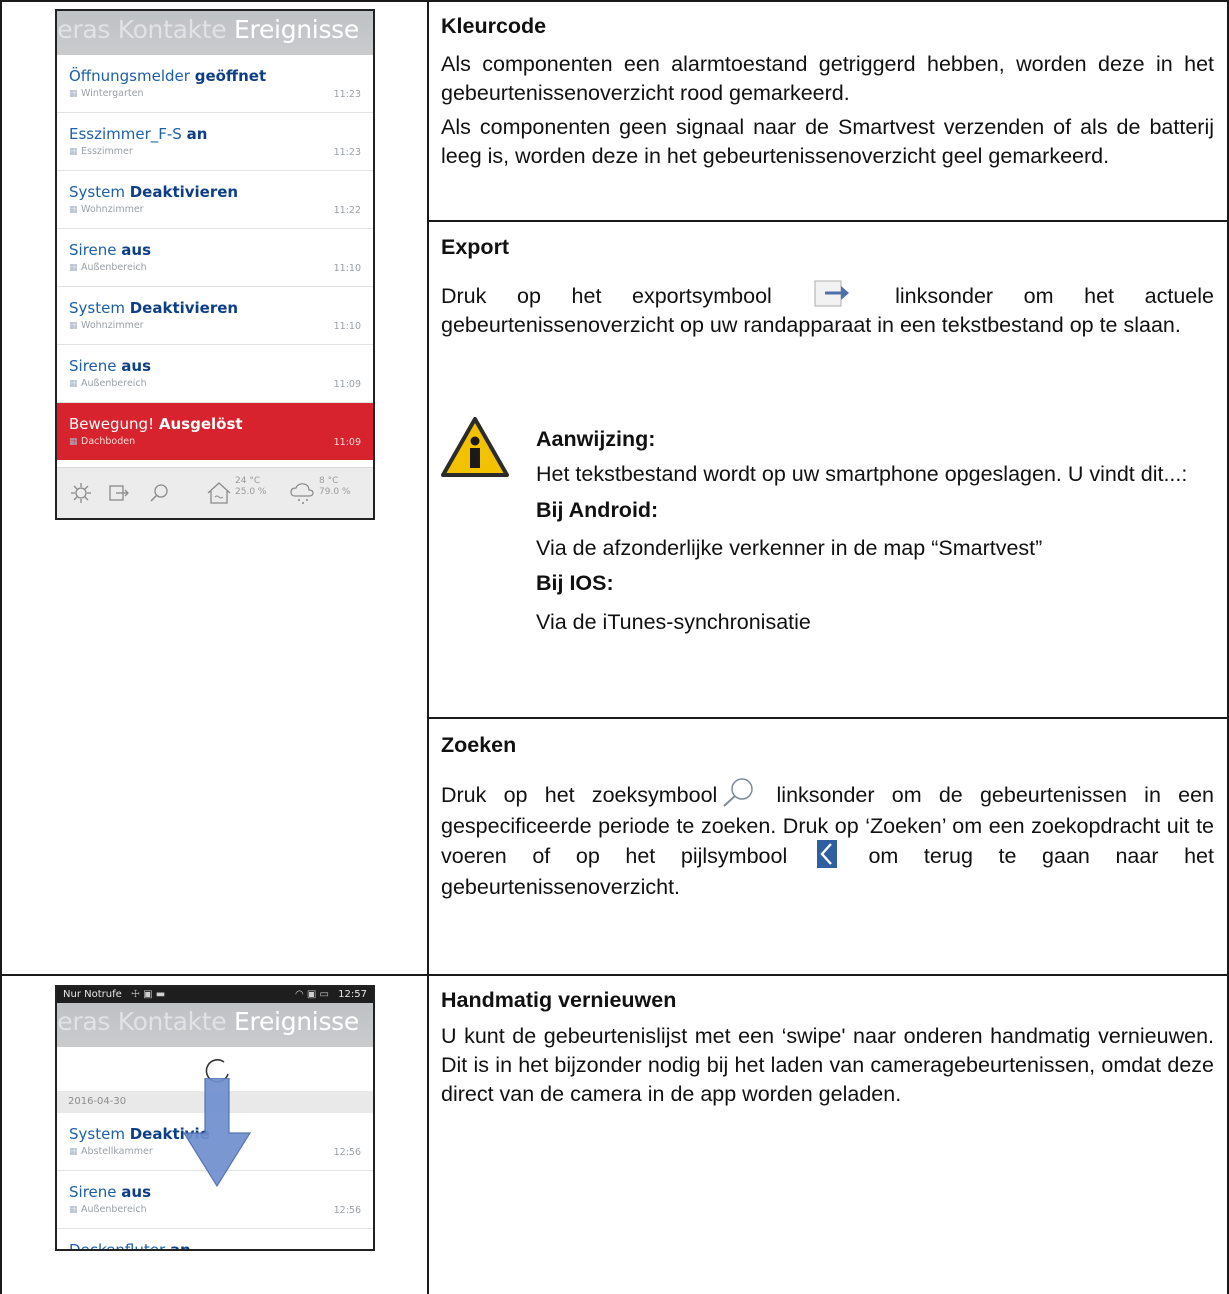 The width and height of the screenshot is (1229, 1294). I want to click on vernieuwen-heading: Handmatig vernieuwen, so click(559, 1000).